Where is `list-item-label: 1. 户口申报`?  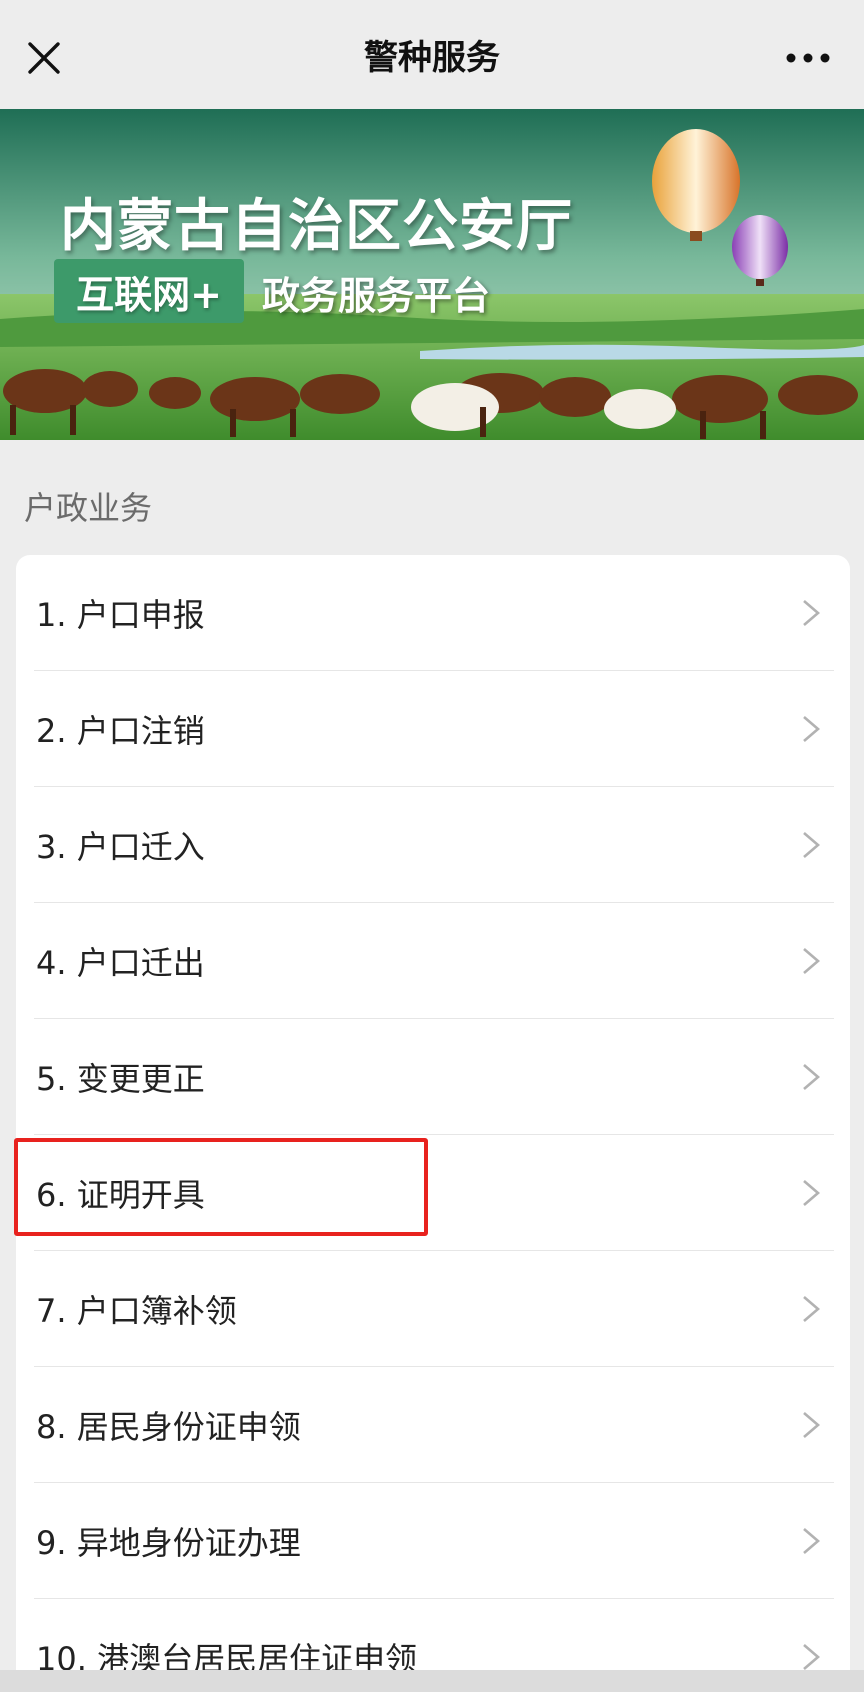
list-item-label: 1. 户口申报 is located at coordinates (120, 615).